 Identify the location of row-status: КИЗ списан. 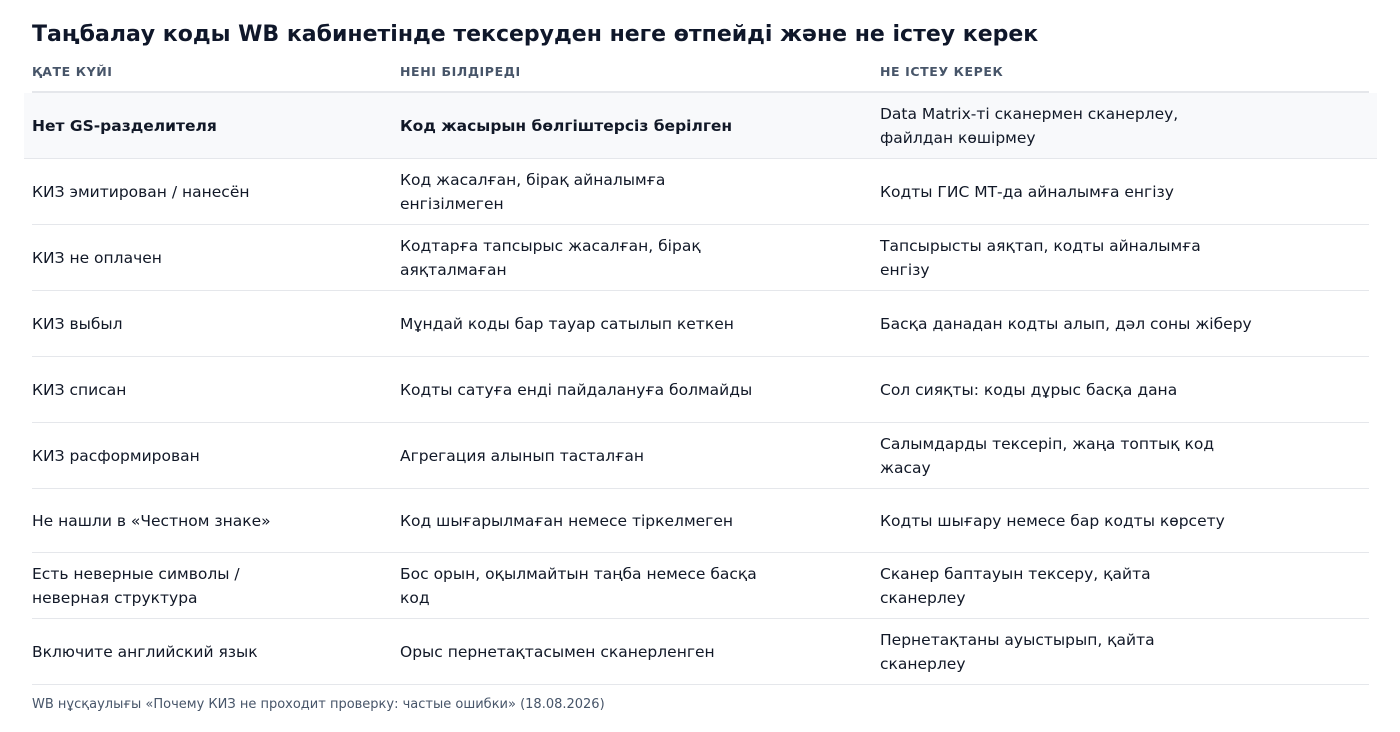
(79, 389).